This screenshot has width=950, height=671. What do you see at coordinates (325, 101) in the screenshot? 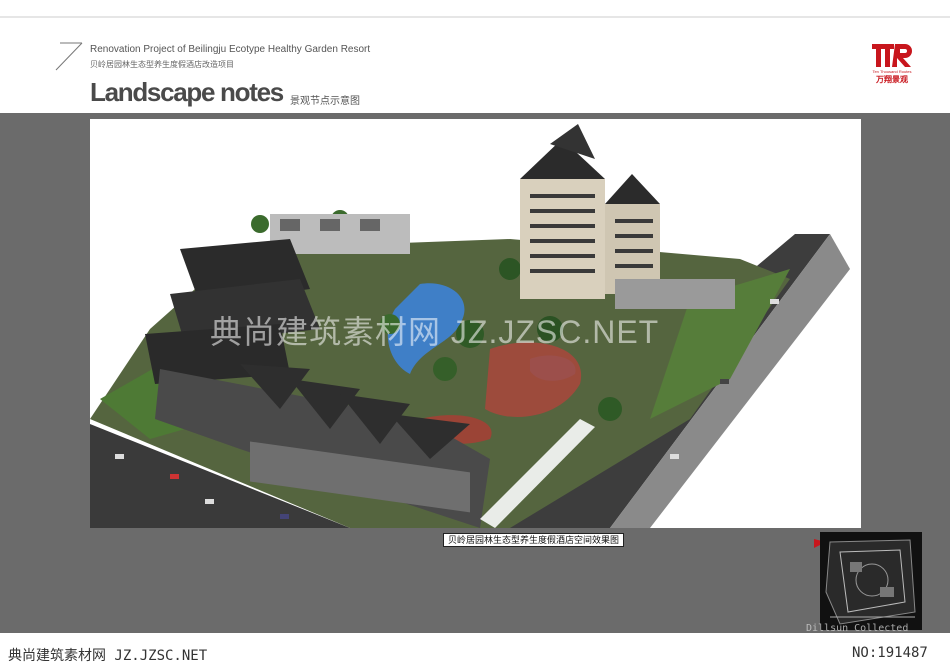
I see `page-title-cn: 景观节点示意图` at bounding box center [325, 101].